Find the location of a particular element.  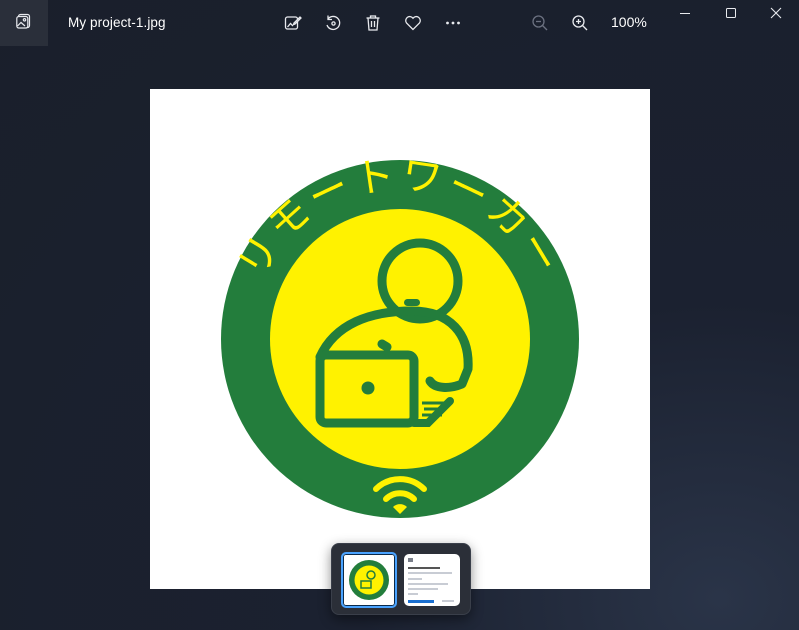

zoom-level-label: 100% is located at coordinates (629, 22).